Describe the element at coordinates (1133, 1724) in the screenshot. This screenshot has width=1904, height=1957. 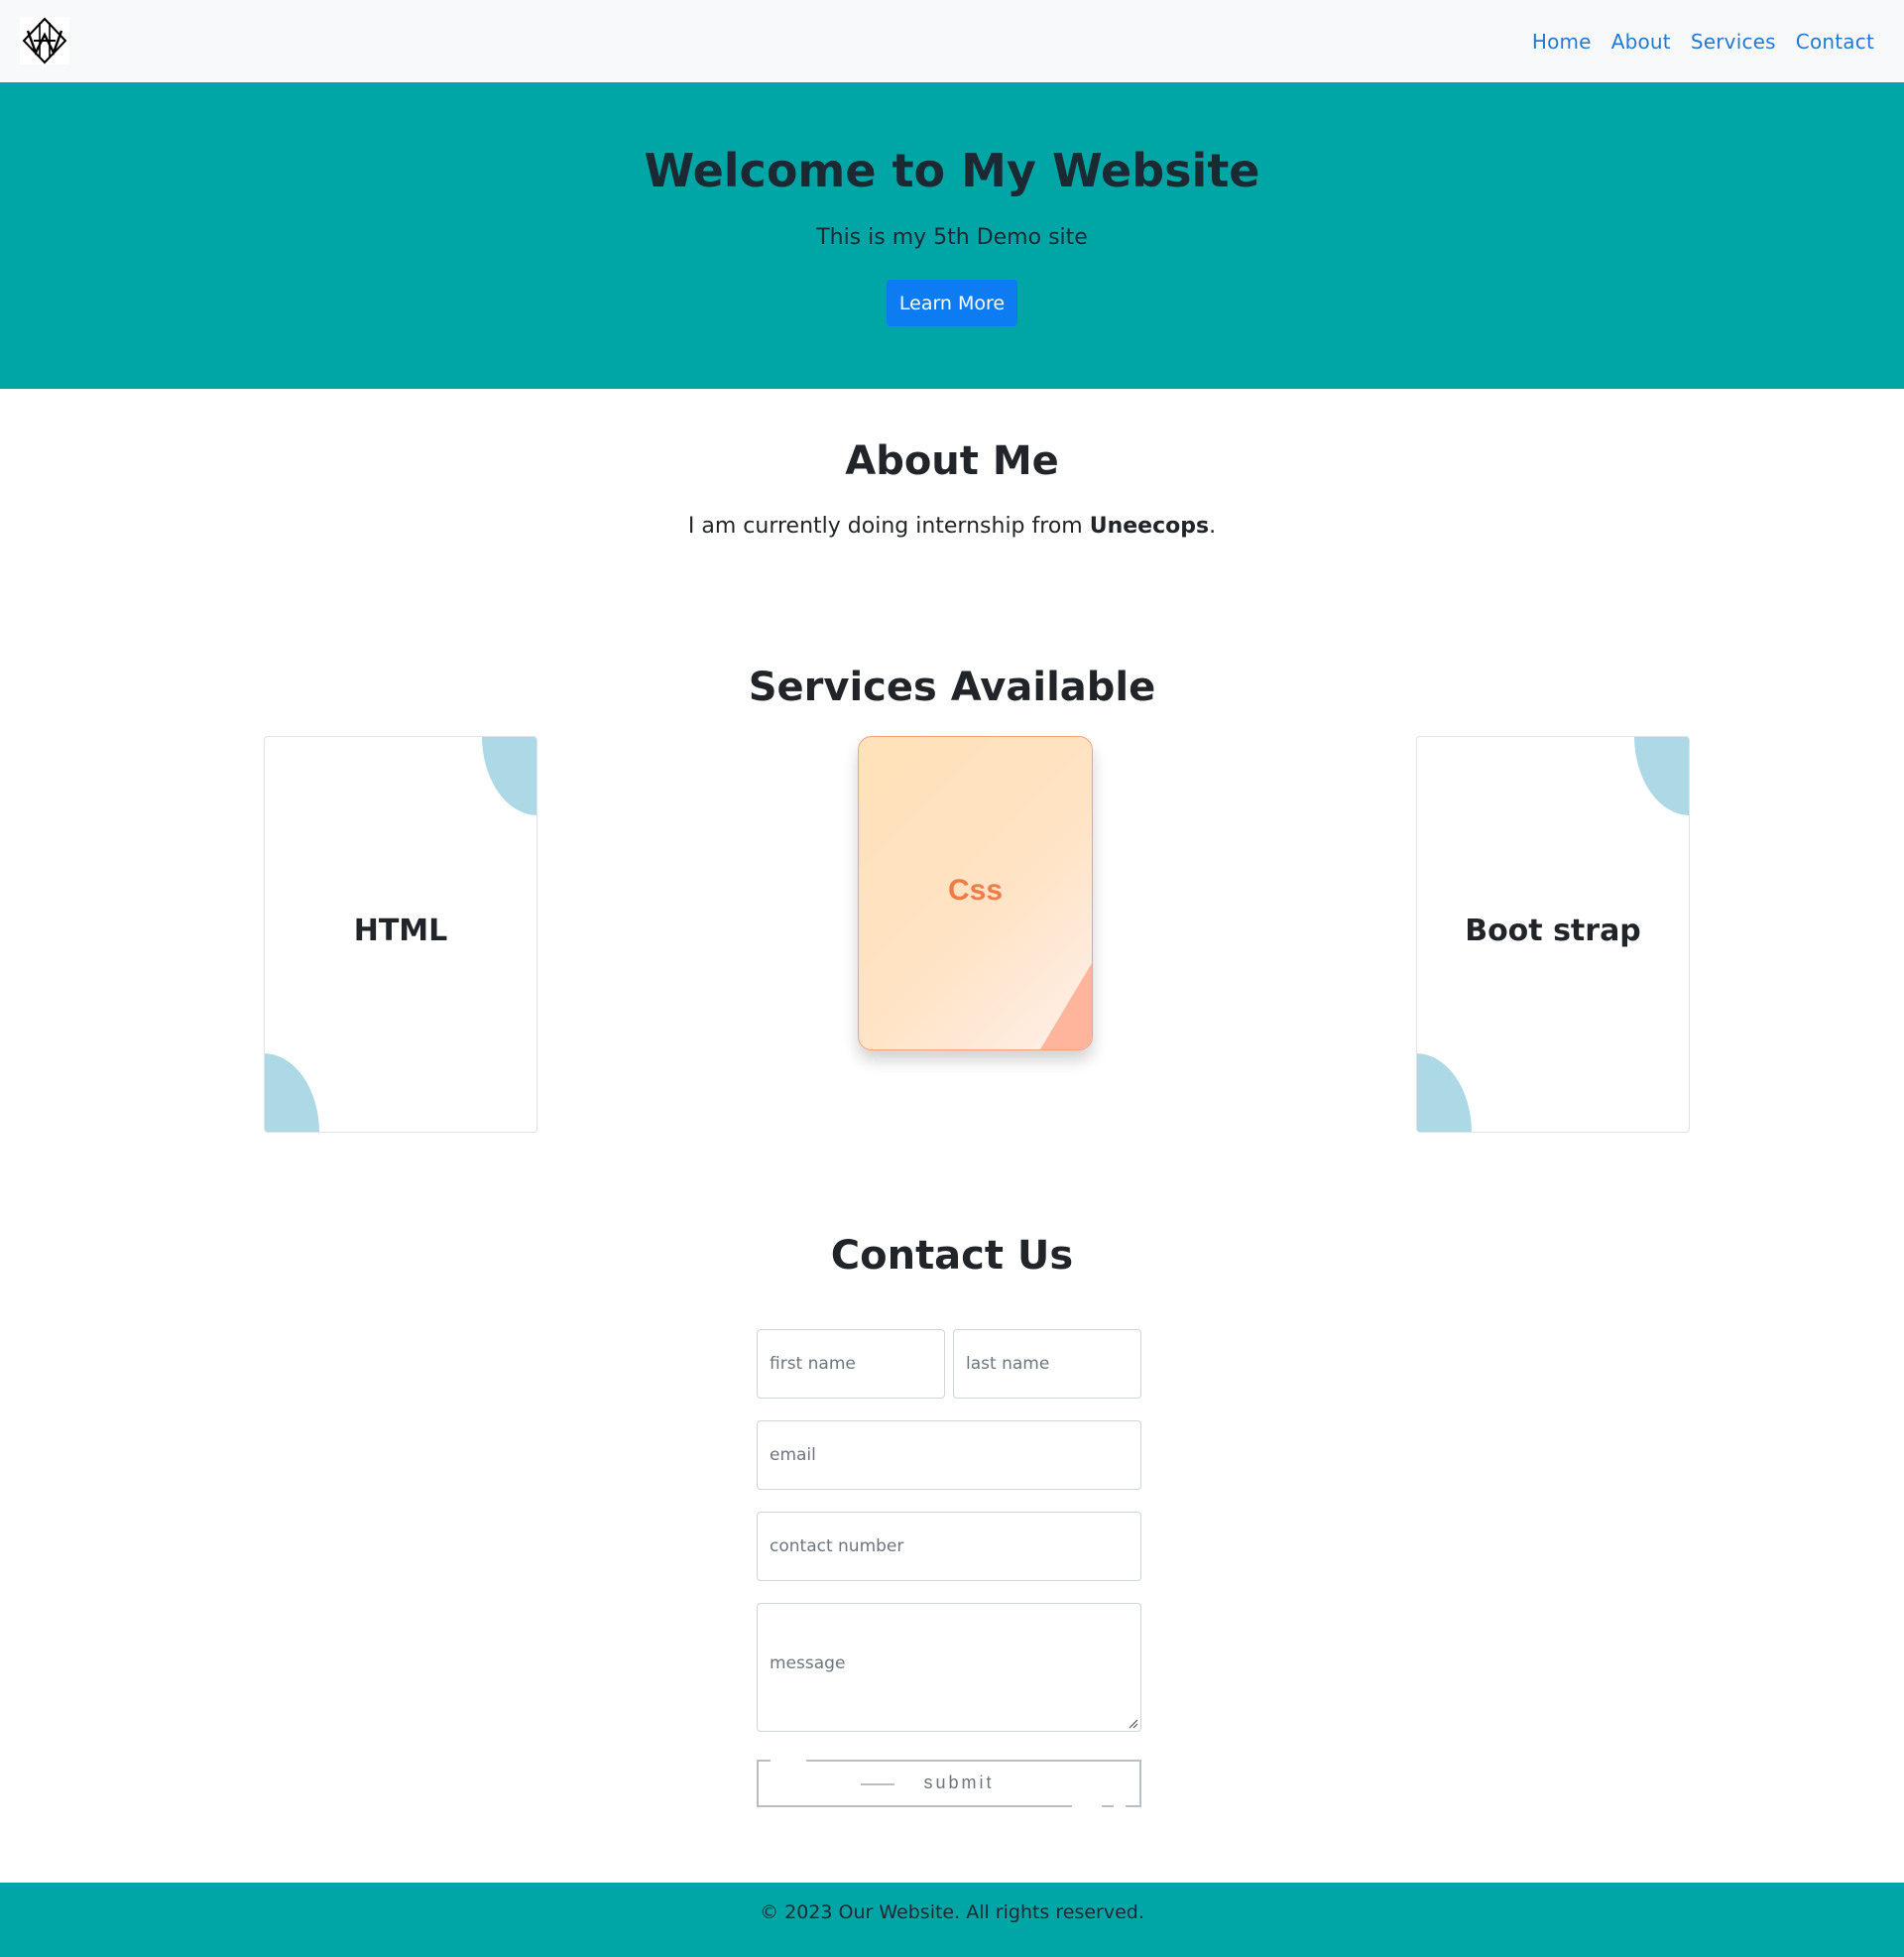
I see `resize-grip-icon` at that location.